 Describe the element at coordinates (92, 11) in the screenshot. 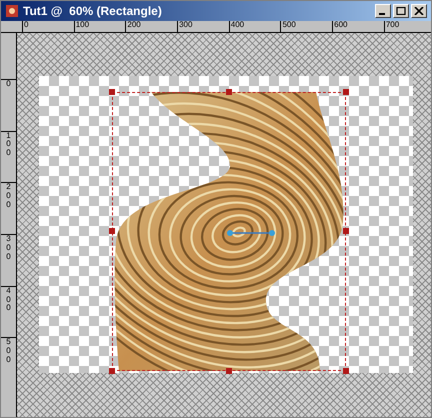

I see `window-title: Tut1 @ 60% (Rectangle)` at that location.